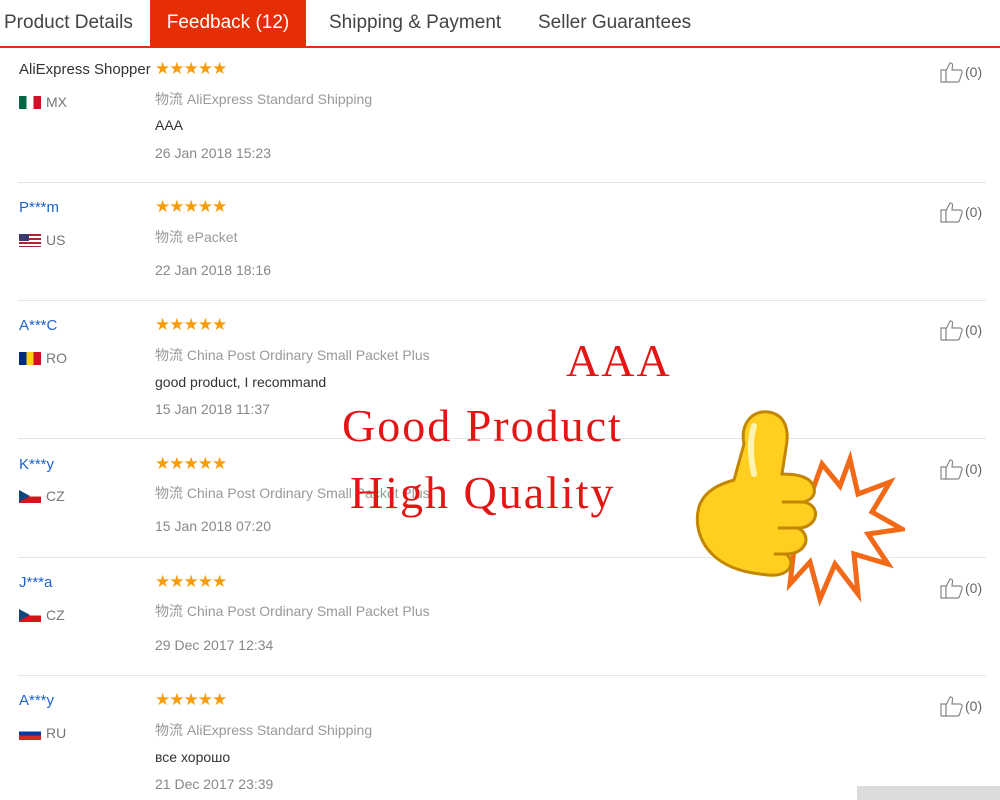  I want to click on feedback-country: MX, so click(43, 102).